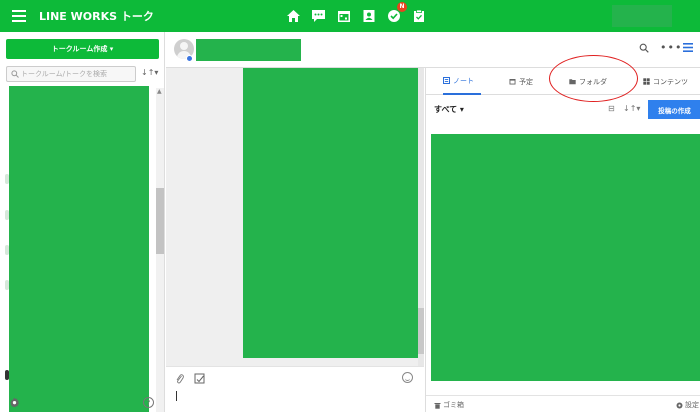 The height and width of the screenshot is (412, 700). Describe the element at coordinates (248, 50) in the screenshot. I see `chat-room-name` at that location.